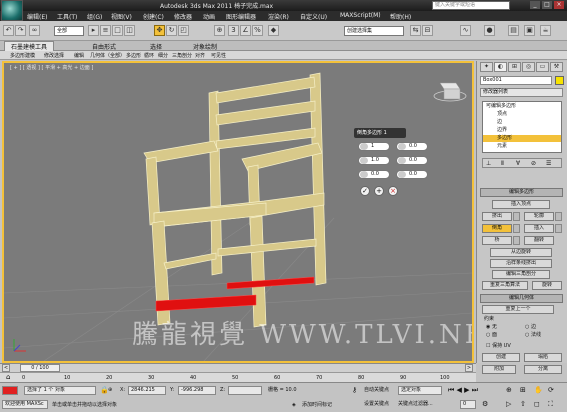 Image resolution: width=567 pixels, height=412 pixels. What do you see at coordinates (171, 30) in the screenshot?
I see `select-rotate-icon: ↻` at bounding box center [171, 30].